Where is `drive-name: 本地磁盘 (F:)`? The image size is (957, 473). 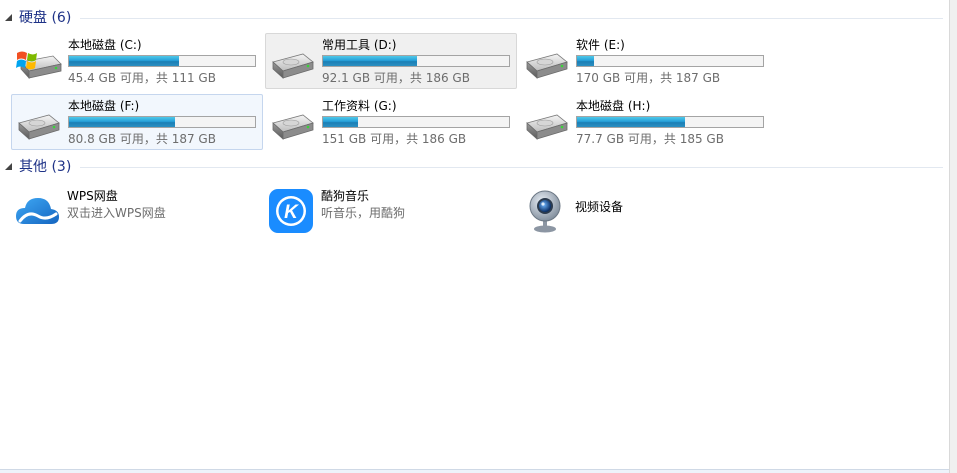 drive-name: 本地磁盘 (F:) is located at coordinates (104, 106).